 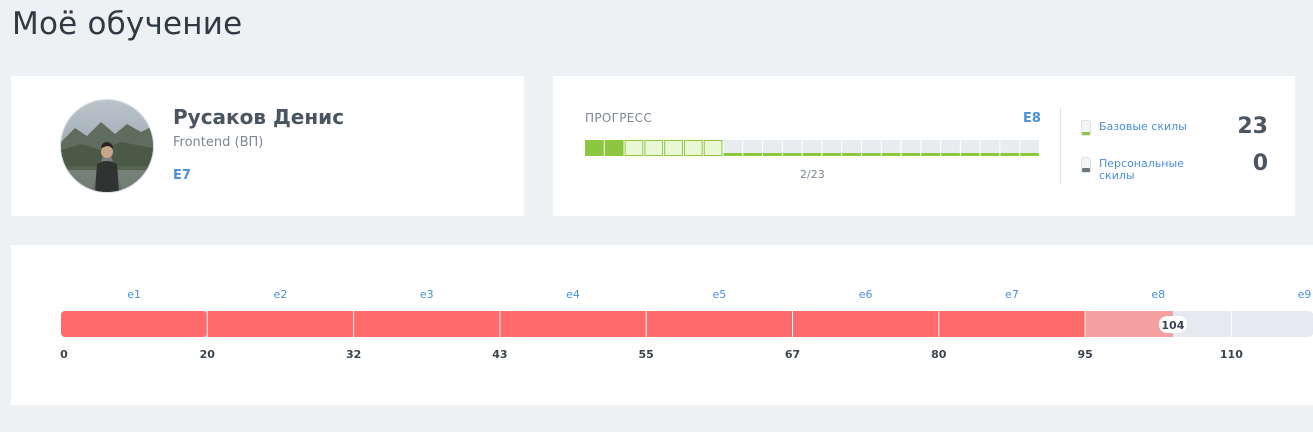 What do you see at coordinates (812, 174) in the screenshot?
I see `progress-count: 2/23` at bounding box center [812, 174].